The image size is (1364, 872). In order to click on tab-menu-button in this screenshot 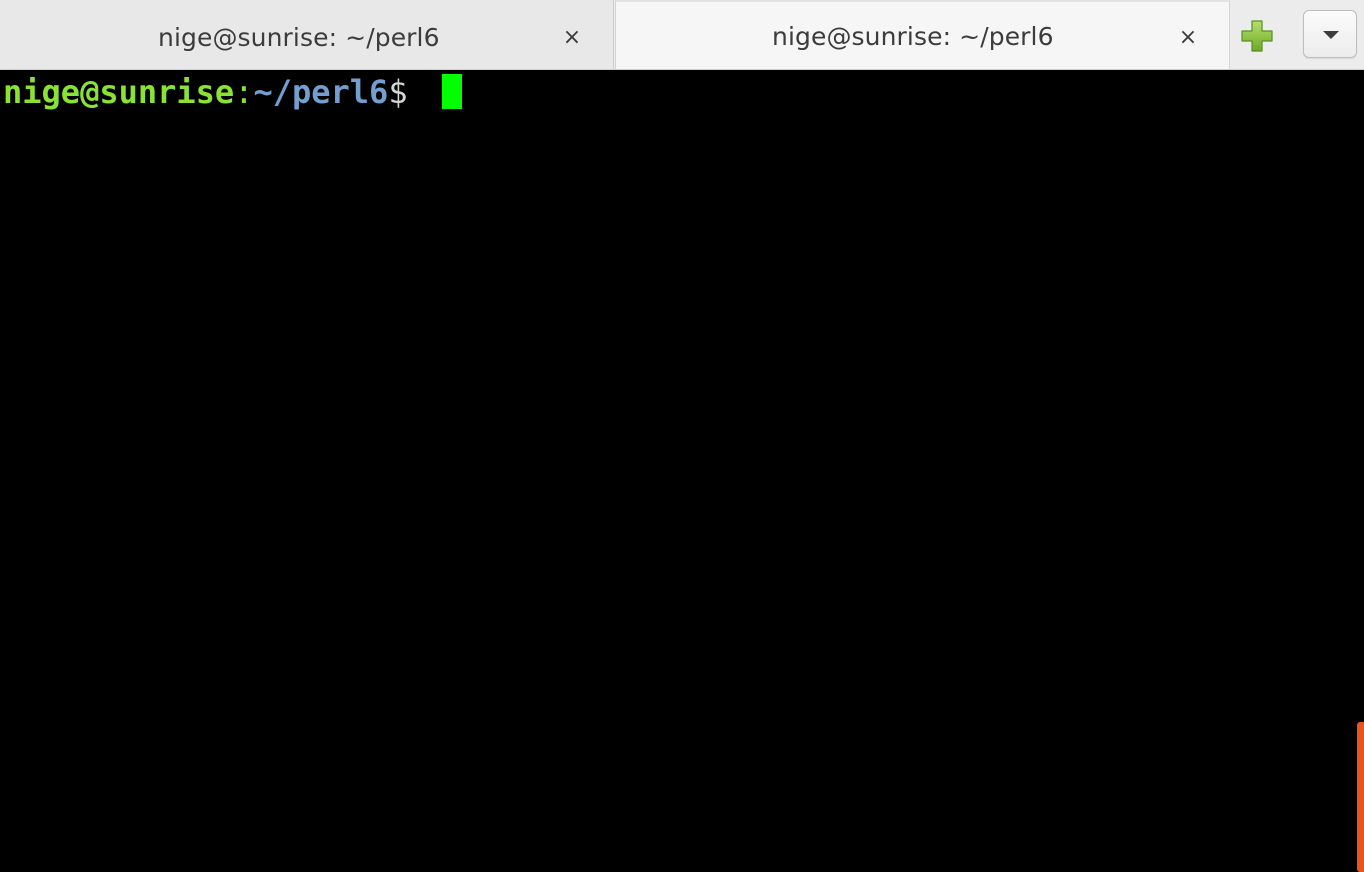, I will do `click(1330, 34)`.